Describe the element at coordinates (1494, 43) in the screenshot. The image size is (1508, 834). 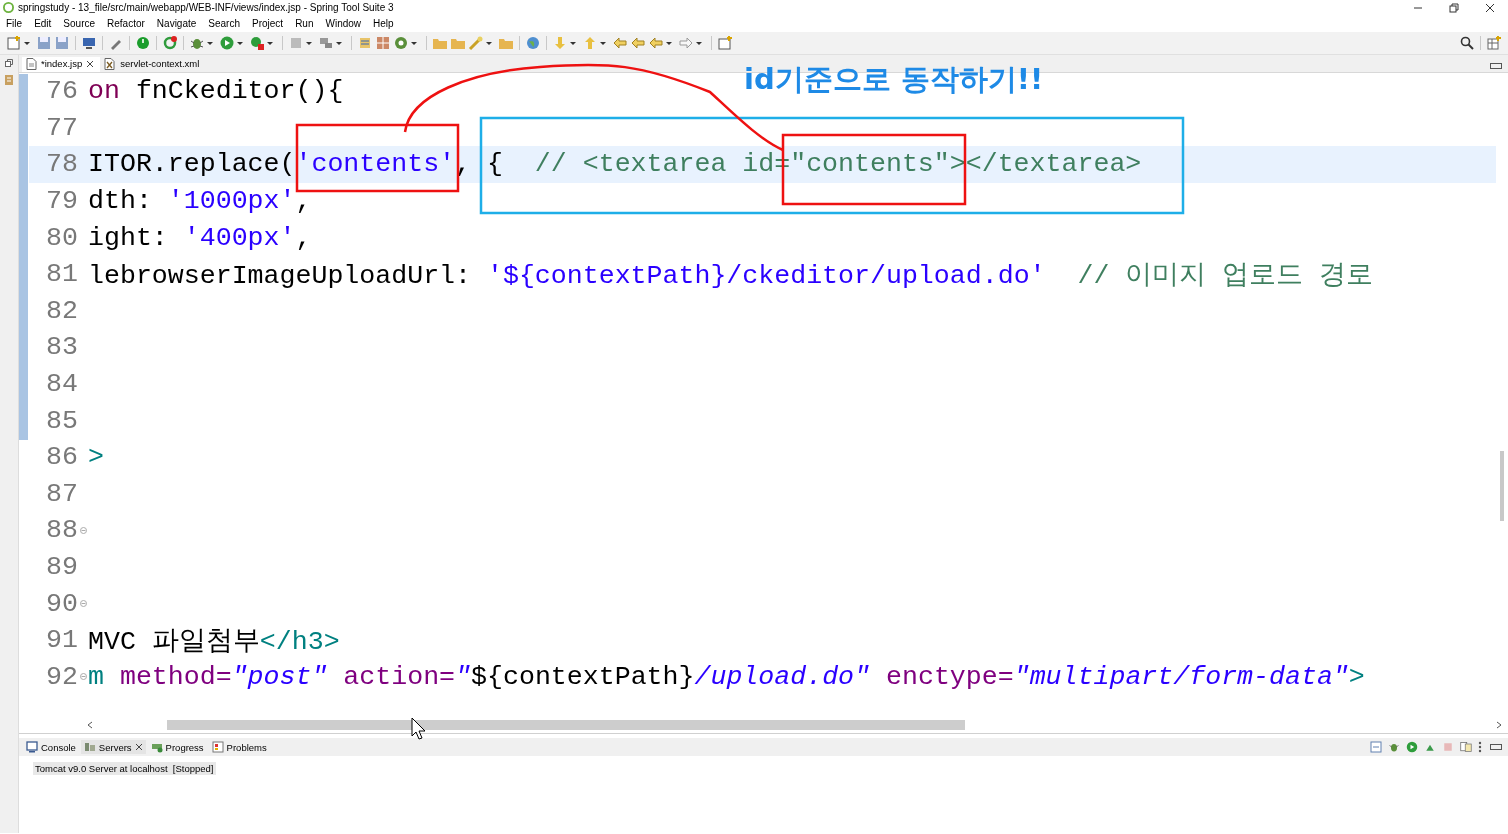
I see `perspective-icon` at that location.